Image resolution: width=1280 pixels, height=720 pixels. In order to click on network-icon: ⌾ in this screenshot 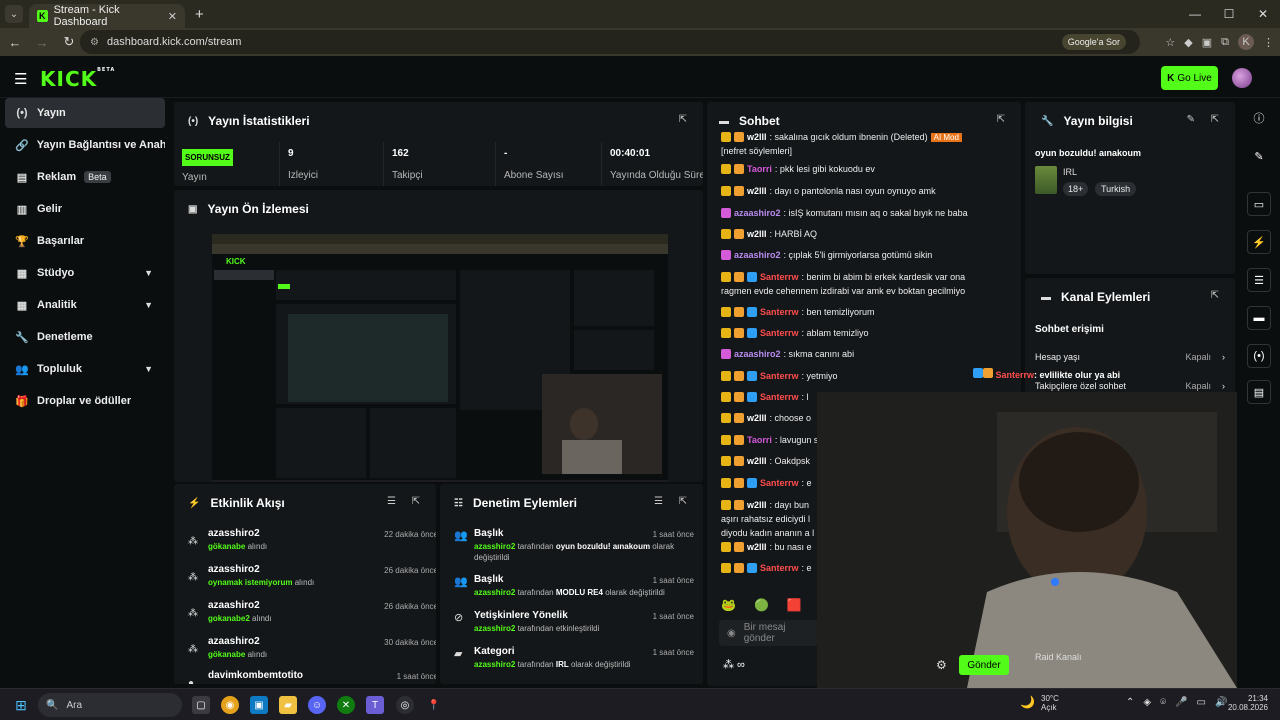, I will do `click(1163, 702)`.